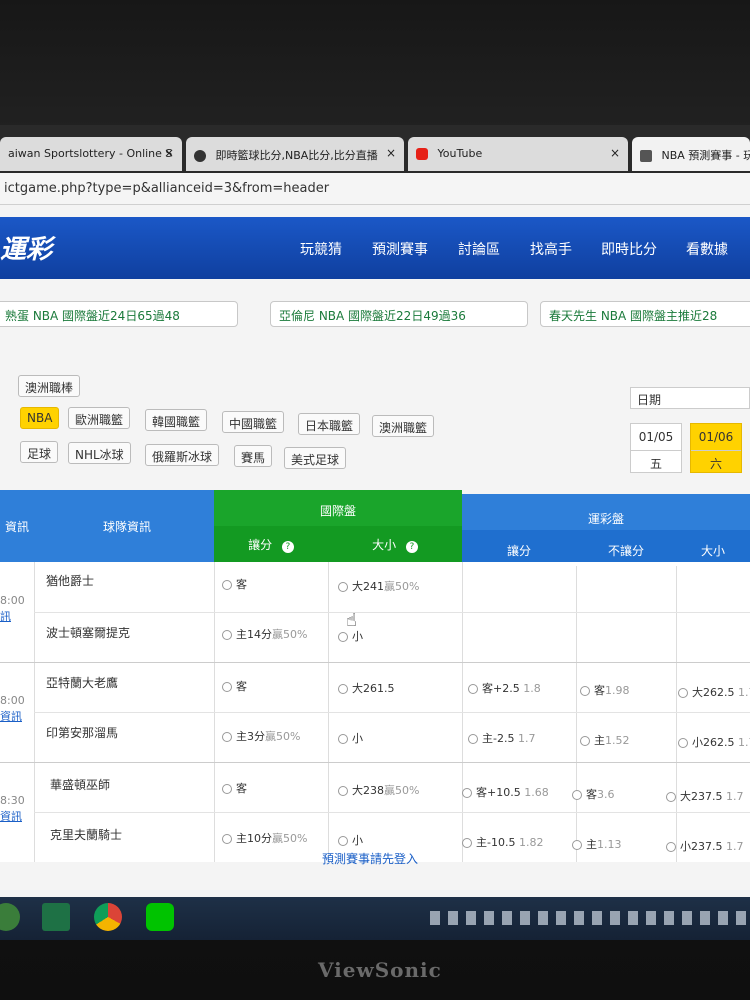 This screenshot has width=750, height=1000. Describe the element at coordinates (329, 424) in the screenshot. I see `filter-japan-basketball: 日本職籃` at that location.